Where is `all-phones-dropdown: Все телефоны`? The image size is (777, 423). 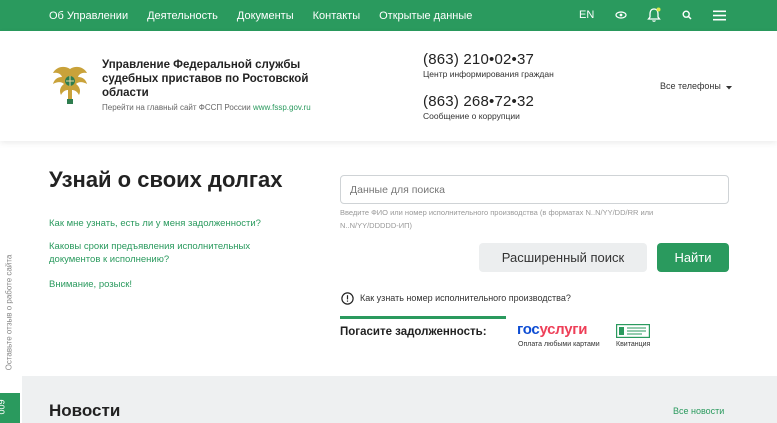
all-phones-dropdown: Все телефоны is located at coordinates (696, 86).